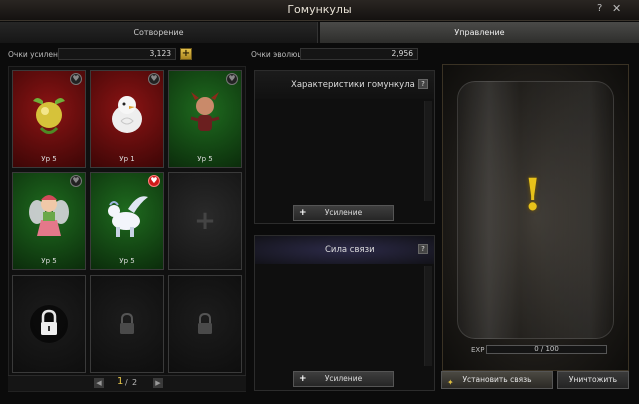  Describe the element at coordinates (423, 249) in the screenshot. I see `bond-help-icon: ?` at that location.